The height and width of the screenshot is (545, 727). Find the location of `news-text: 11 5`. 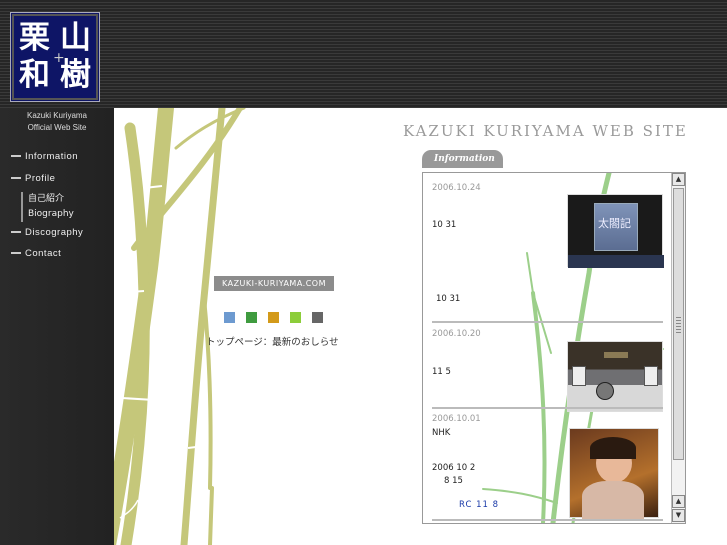

news-text: 11 5 is located at coordinates (441, 372).